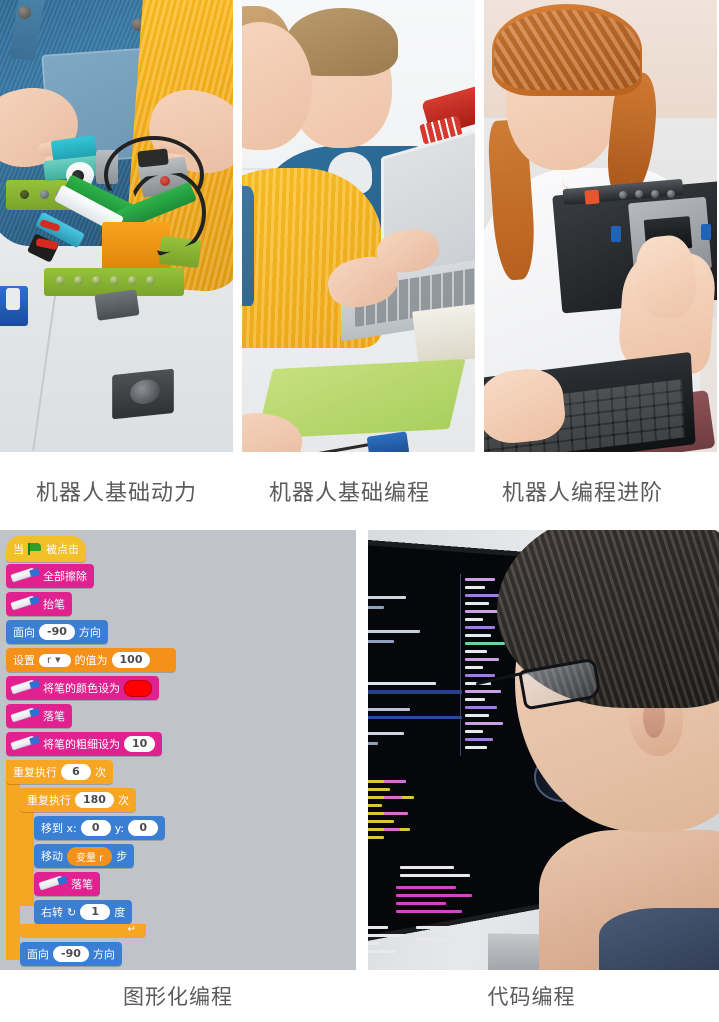  I want to click on block-repeat-inner: 重复执行 180 次, so click(78, 800).